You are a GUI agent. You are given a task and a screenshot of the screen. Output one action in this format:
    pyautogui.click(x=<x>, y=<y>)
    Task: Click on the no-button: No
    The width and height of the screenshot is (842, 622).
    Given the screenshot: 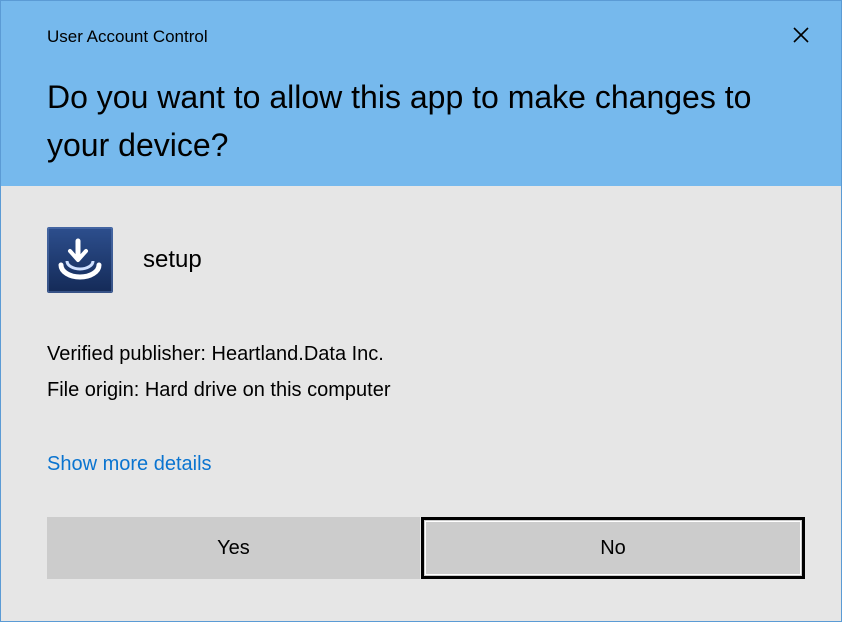 What is the action you would take?
    pyautogui.click(x=613, y=548)
    